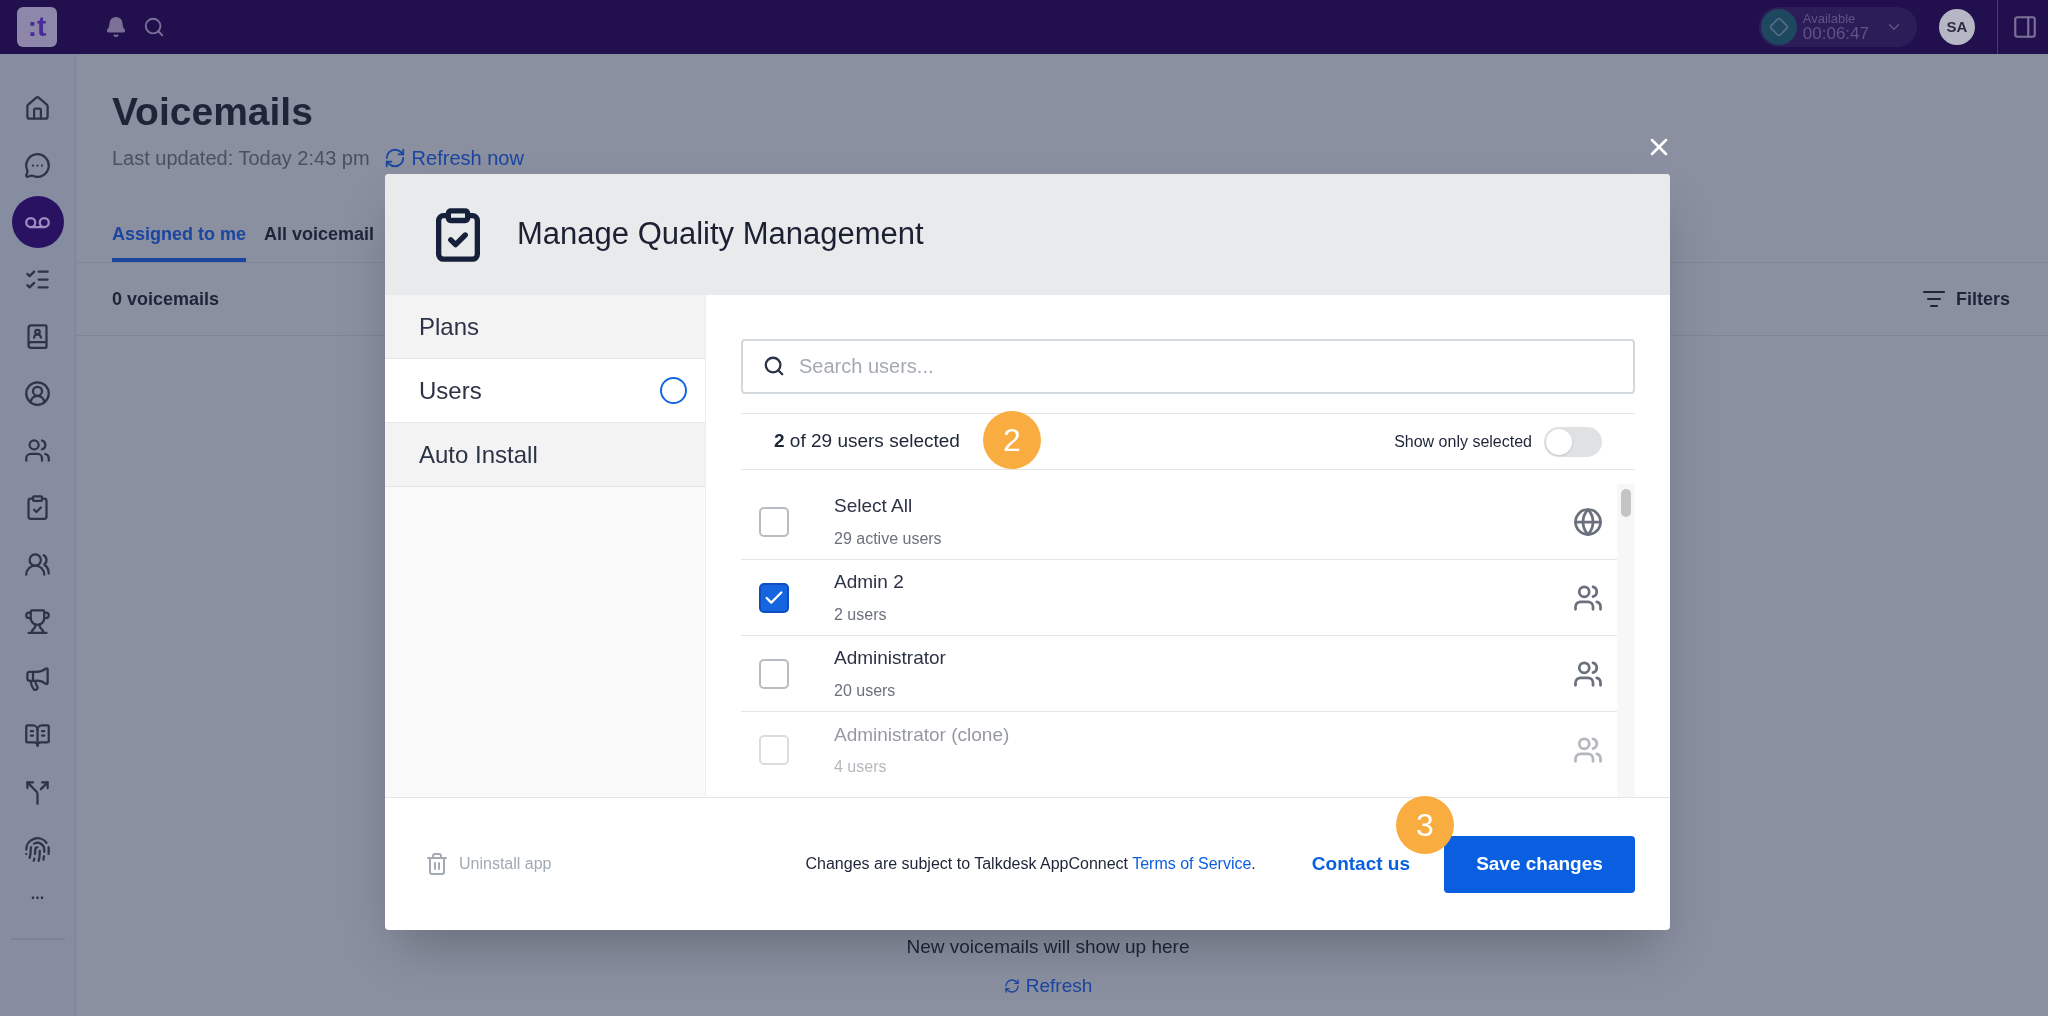 Image resolution: width=2048 pixels, height=1016 pixels. Describe the element at coordinates (37, 108) in the screenshot. I see `home-icon` at that location.